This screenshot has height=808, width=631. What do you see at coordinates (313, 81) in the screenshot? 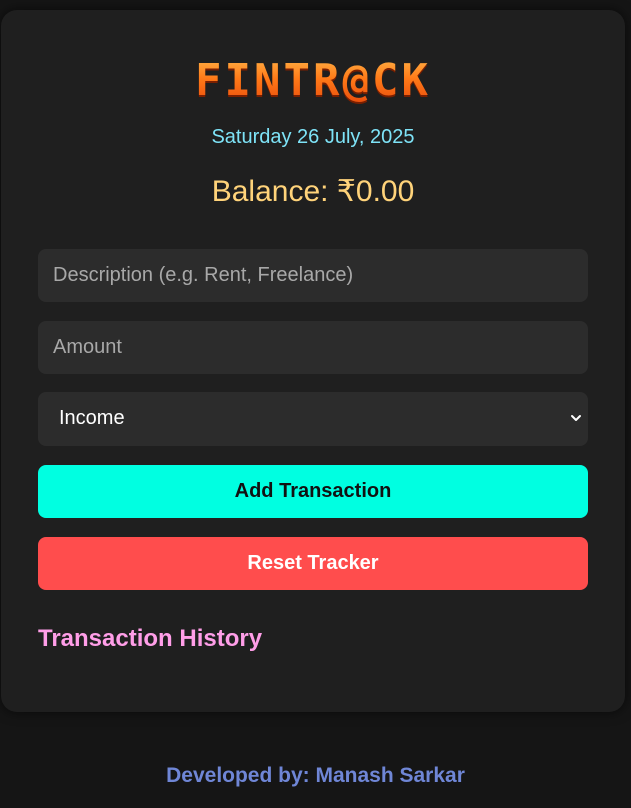
I see `app-logo: FINTR@CK` at bounding box center [313, 81].